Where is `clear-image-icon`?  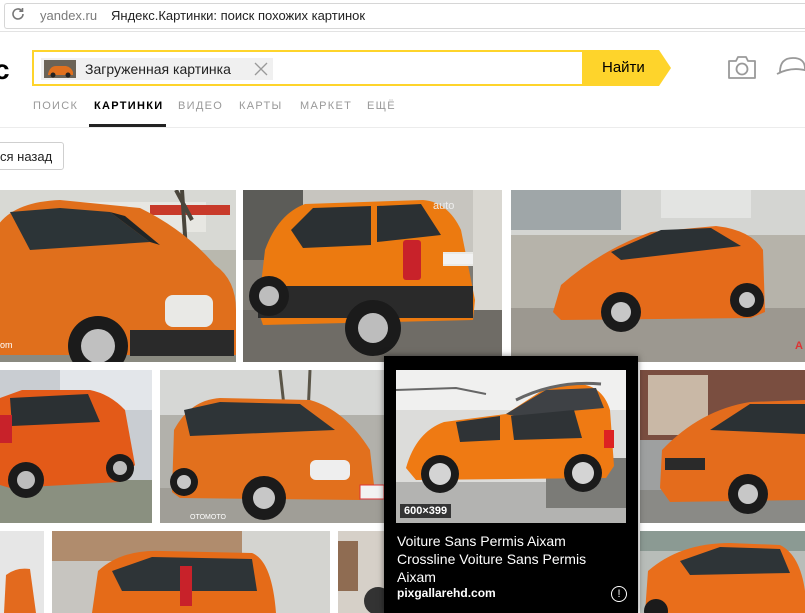
clear-image-icon is located at coordinates (261, 69).